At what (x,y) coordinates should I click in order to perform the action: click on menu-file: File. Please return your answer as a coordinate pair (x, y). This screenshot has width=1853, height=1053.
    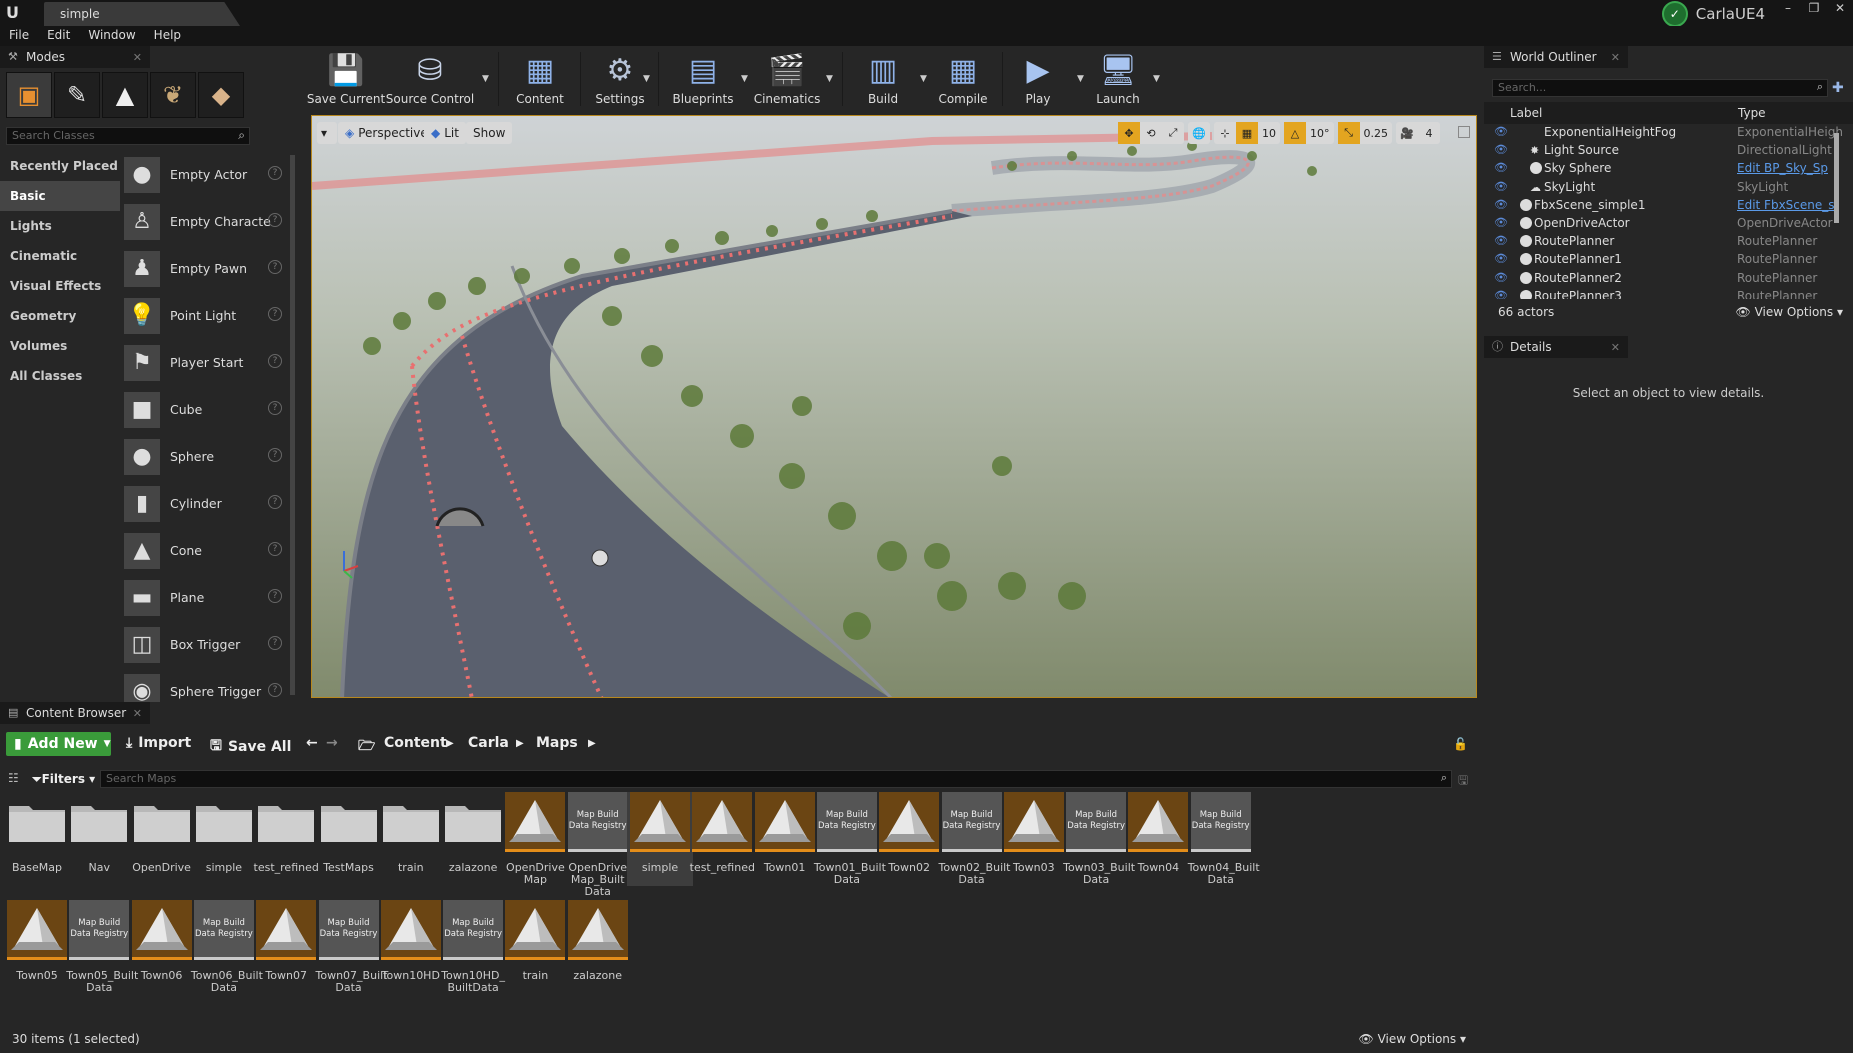
    Looking at the image, I should click on (19, 36).